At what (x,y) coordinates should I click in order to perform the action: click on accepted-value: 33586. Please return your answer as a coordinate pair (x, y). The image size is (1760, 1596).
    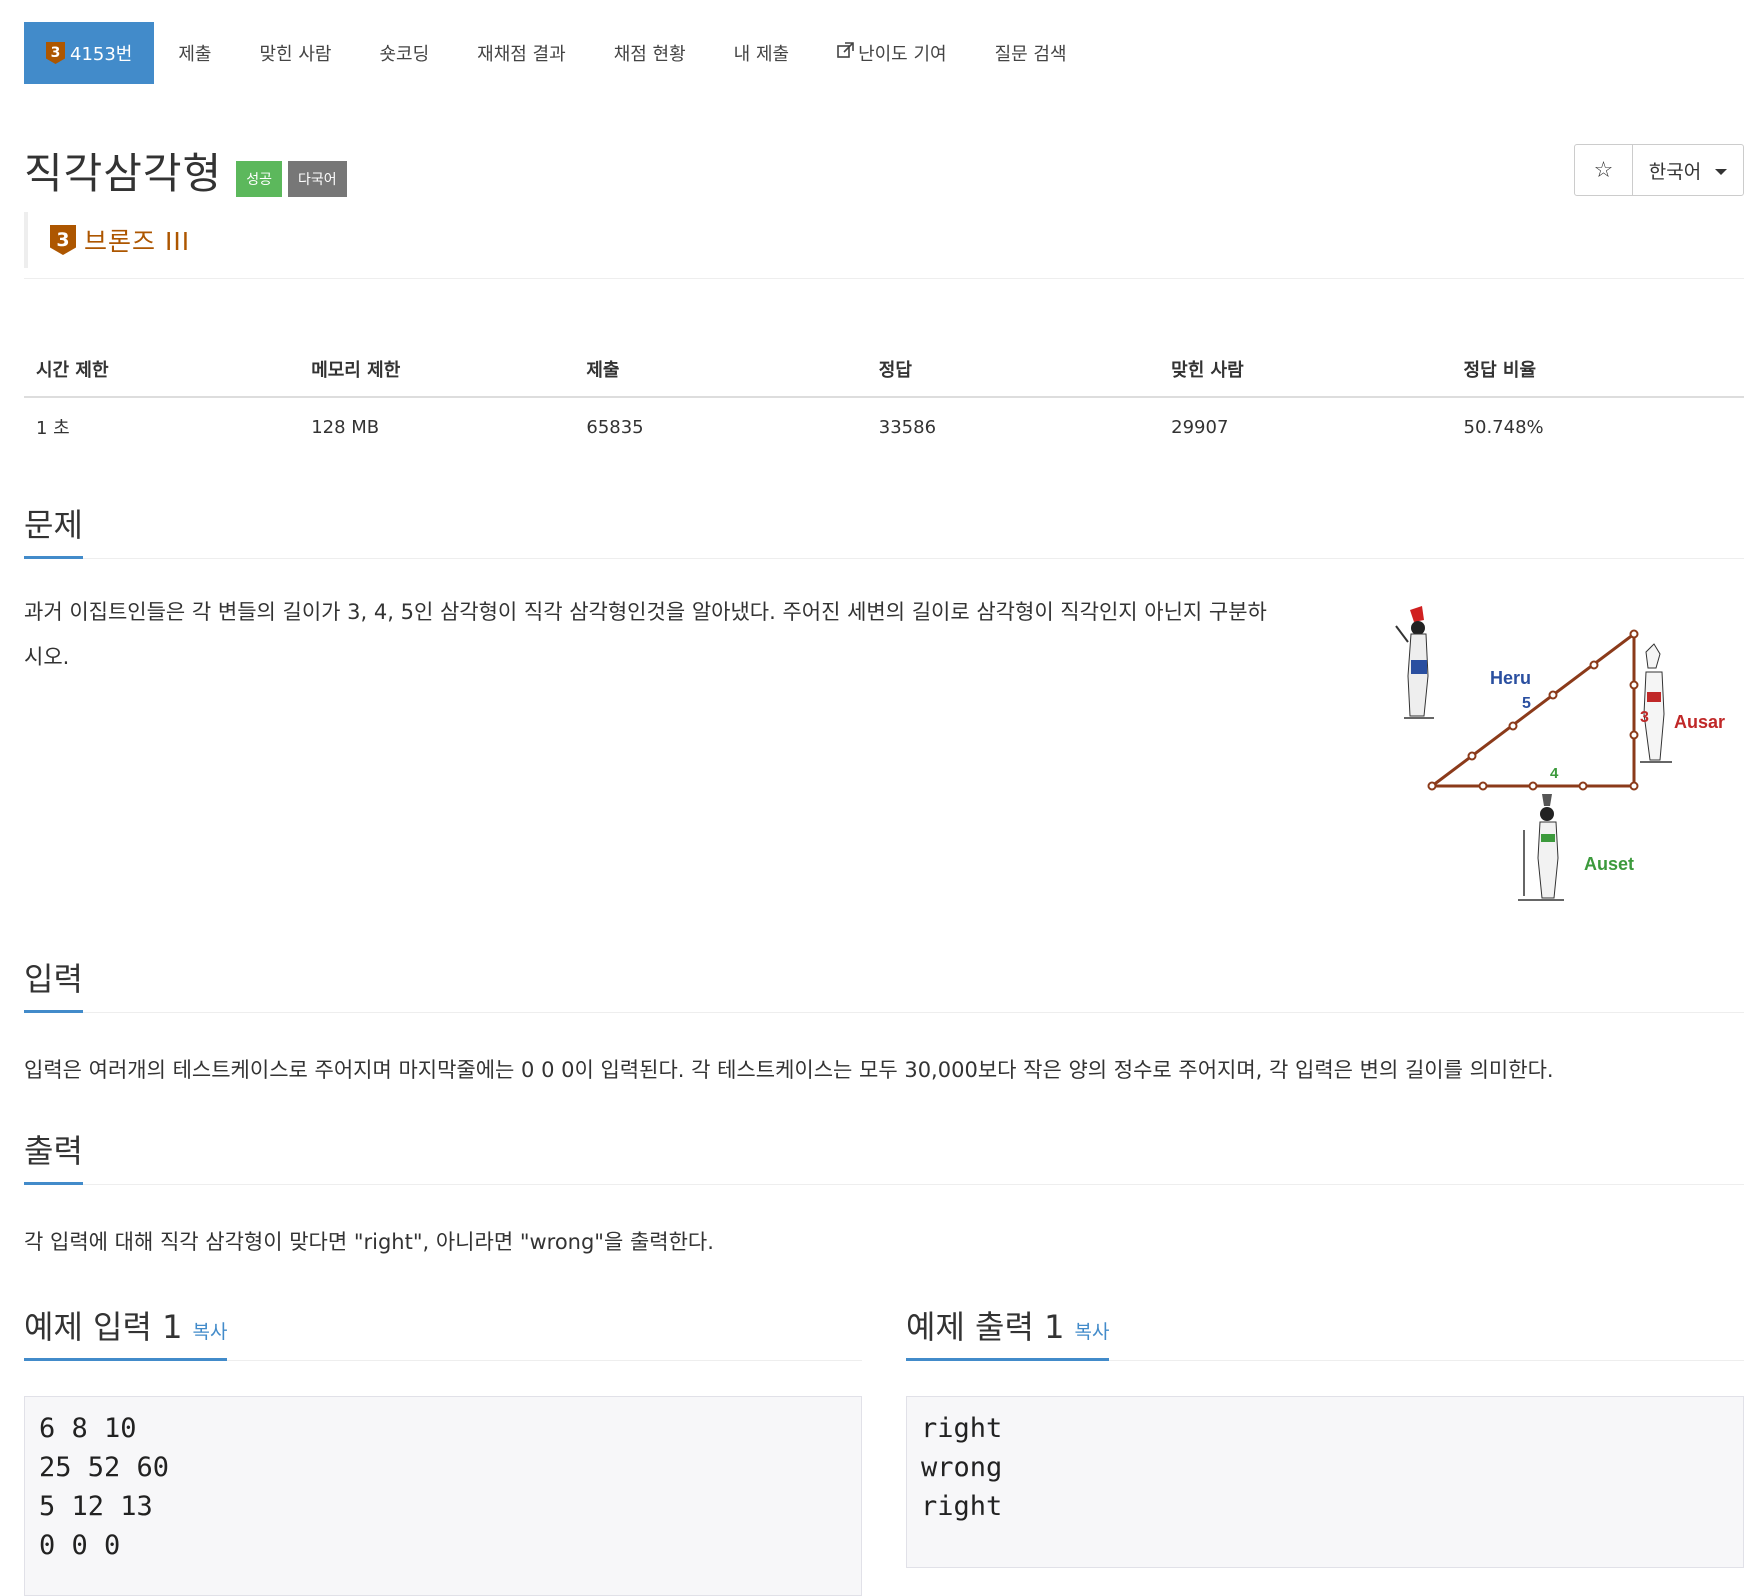
    Looking at the image, I should click on (907, 427).